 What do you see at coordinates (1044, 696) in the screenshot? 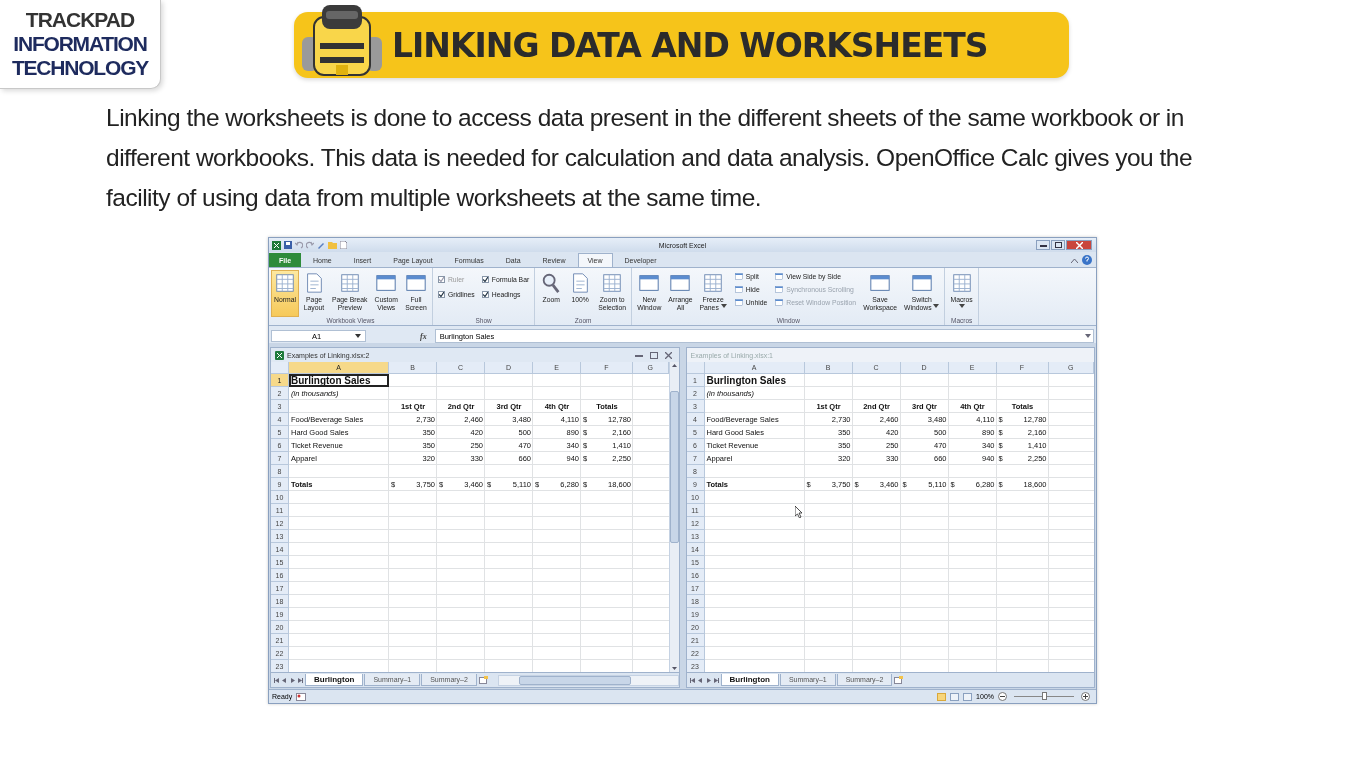
I see `slider-thumb` at bounding box center [1044, 696].